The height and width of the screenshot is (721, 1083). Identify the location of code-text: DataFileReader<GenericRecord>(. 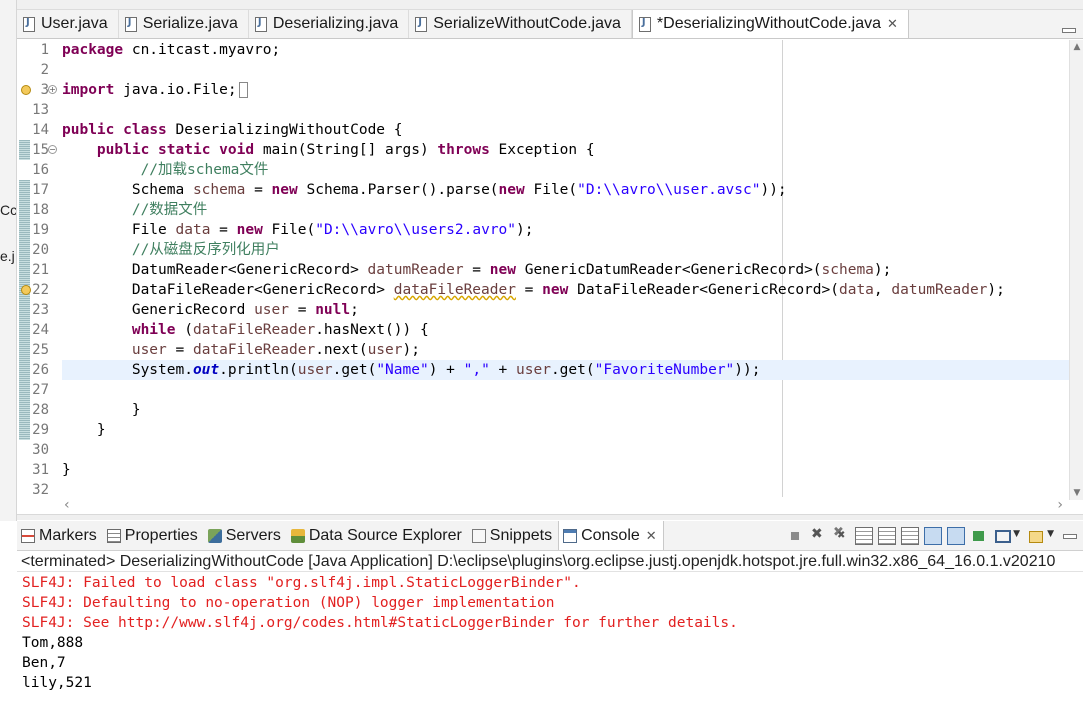
(703, 290).